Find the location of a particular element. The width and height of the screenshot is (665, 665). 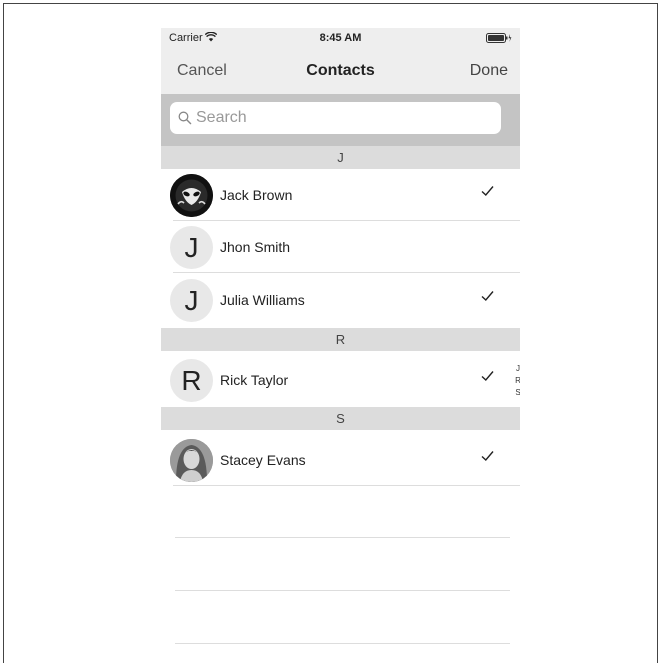

cancel-button: Cancel is located at coordinates (202, 71).